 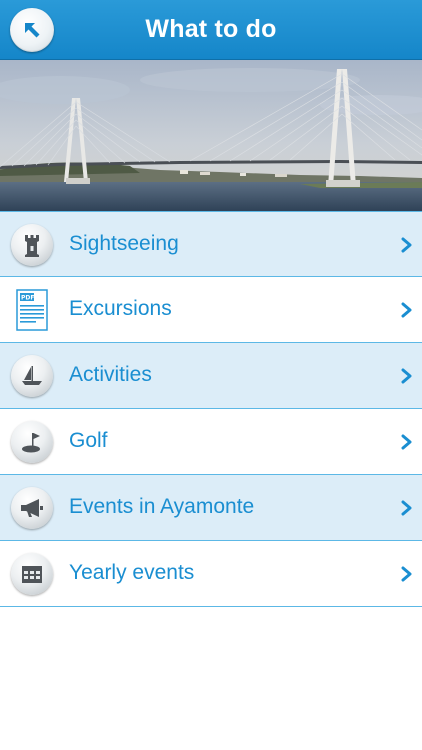 I want to click on app-header: What to do, so click(x=211, y=30).